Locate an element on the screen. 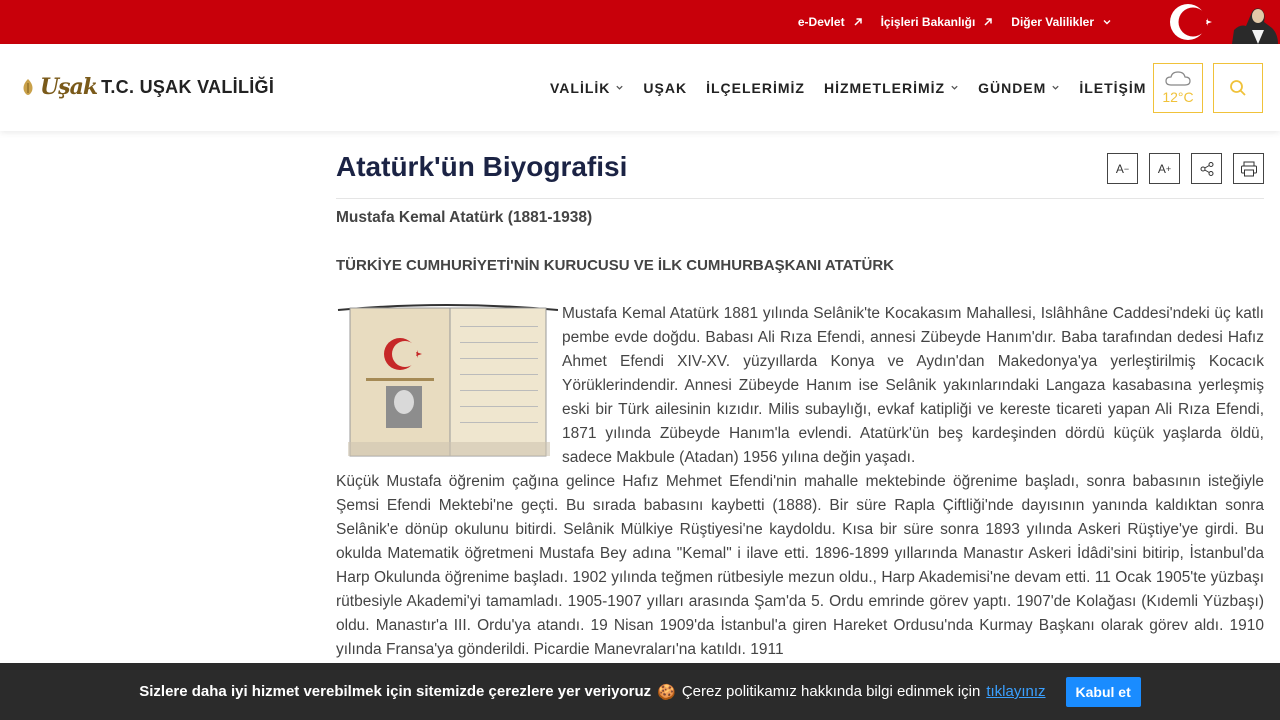  nav-label: İLÇELERİMİZ is located at coordinates (755, 87).